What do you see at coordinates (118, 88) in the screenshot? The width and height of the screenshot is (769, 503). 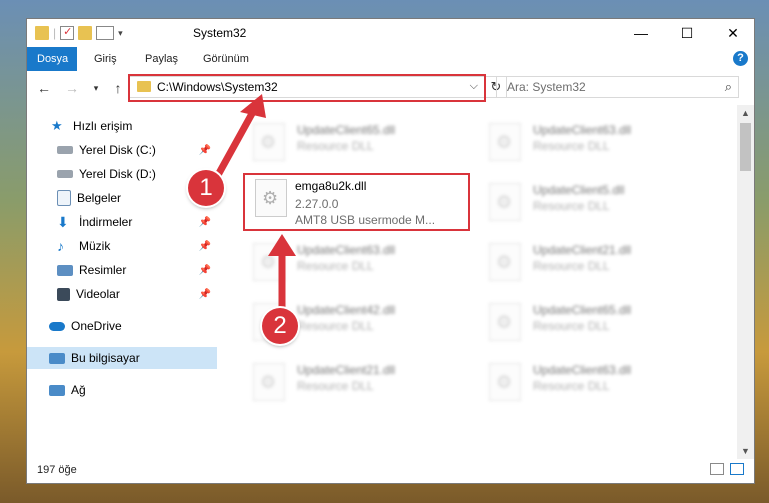 I see `up-button: ↑` at bounding box center [118, 88].